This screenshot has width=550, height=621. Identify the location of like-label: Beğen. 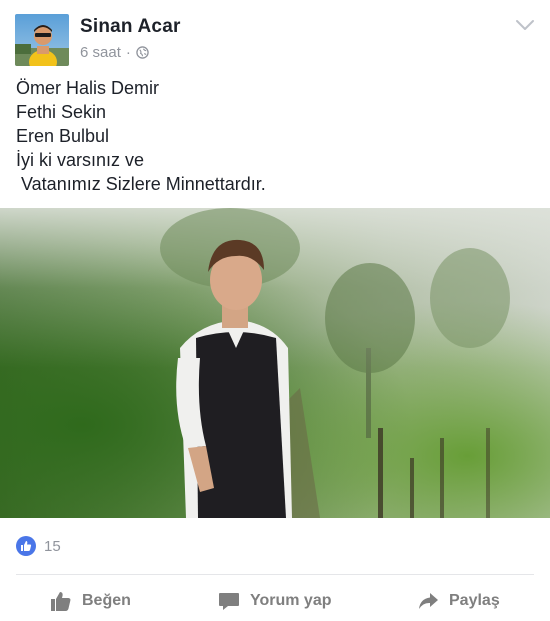
(106, 600).